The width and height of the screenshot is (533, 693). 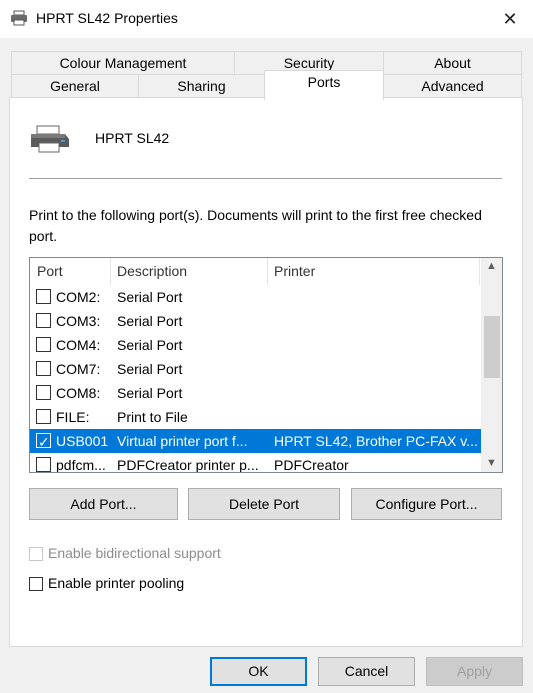 I want to click on close-icon: ✕, so click(x=510, y=18).